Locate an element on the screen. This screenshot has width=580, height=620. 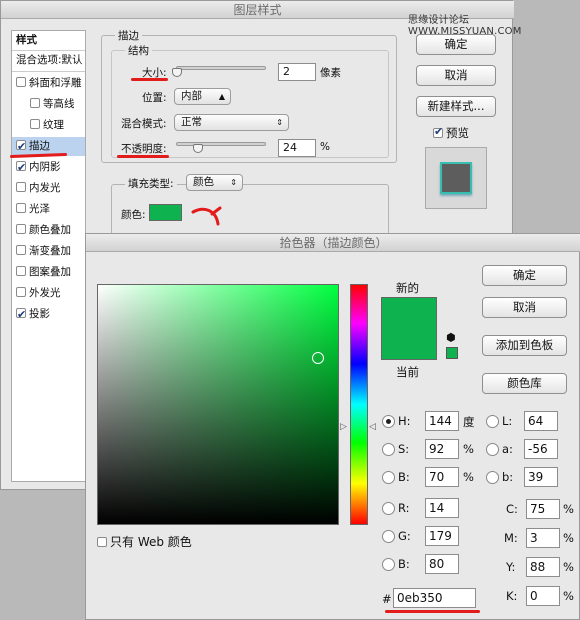
size-slider-track is located at coordinates (221, 68).